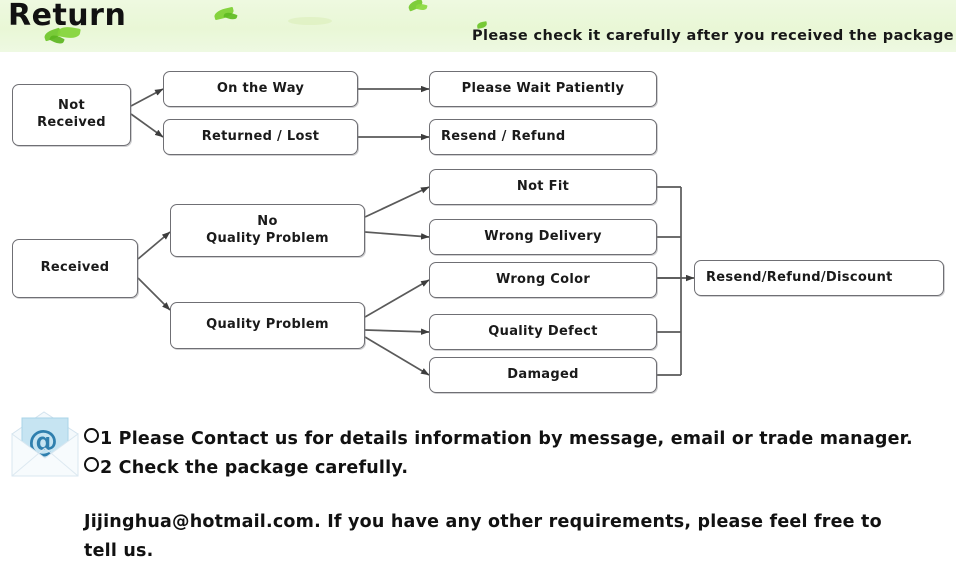 This screenshot has height=561, width=956. What do you see at coordinates (119, 551) in the screenshot?
I see `contact-email-line-2: tell us.` at bounding box center [119, 551].